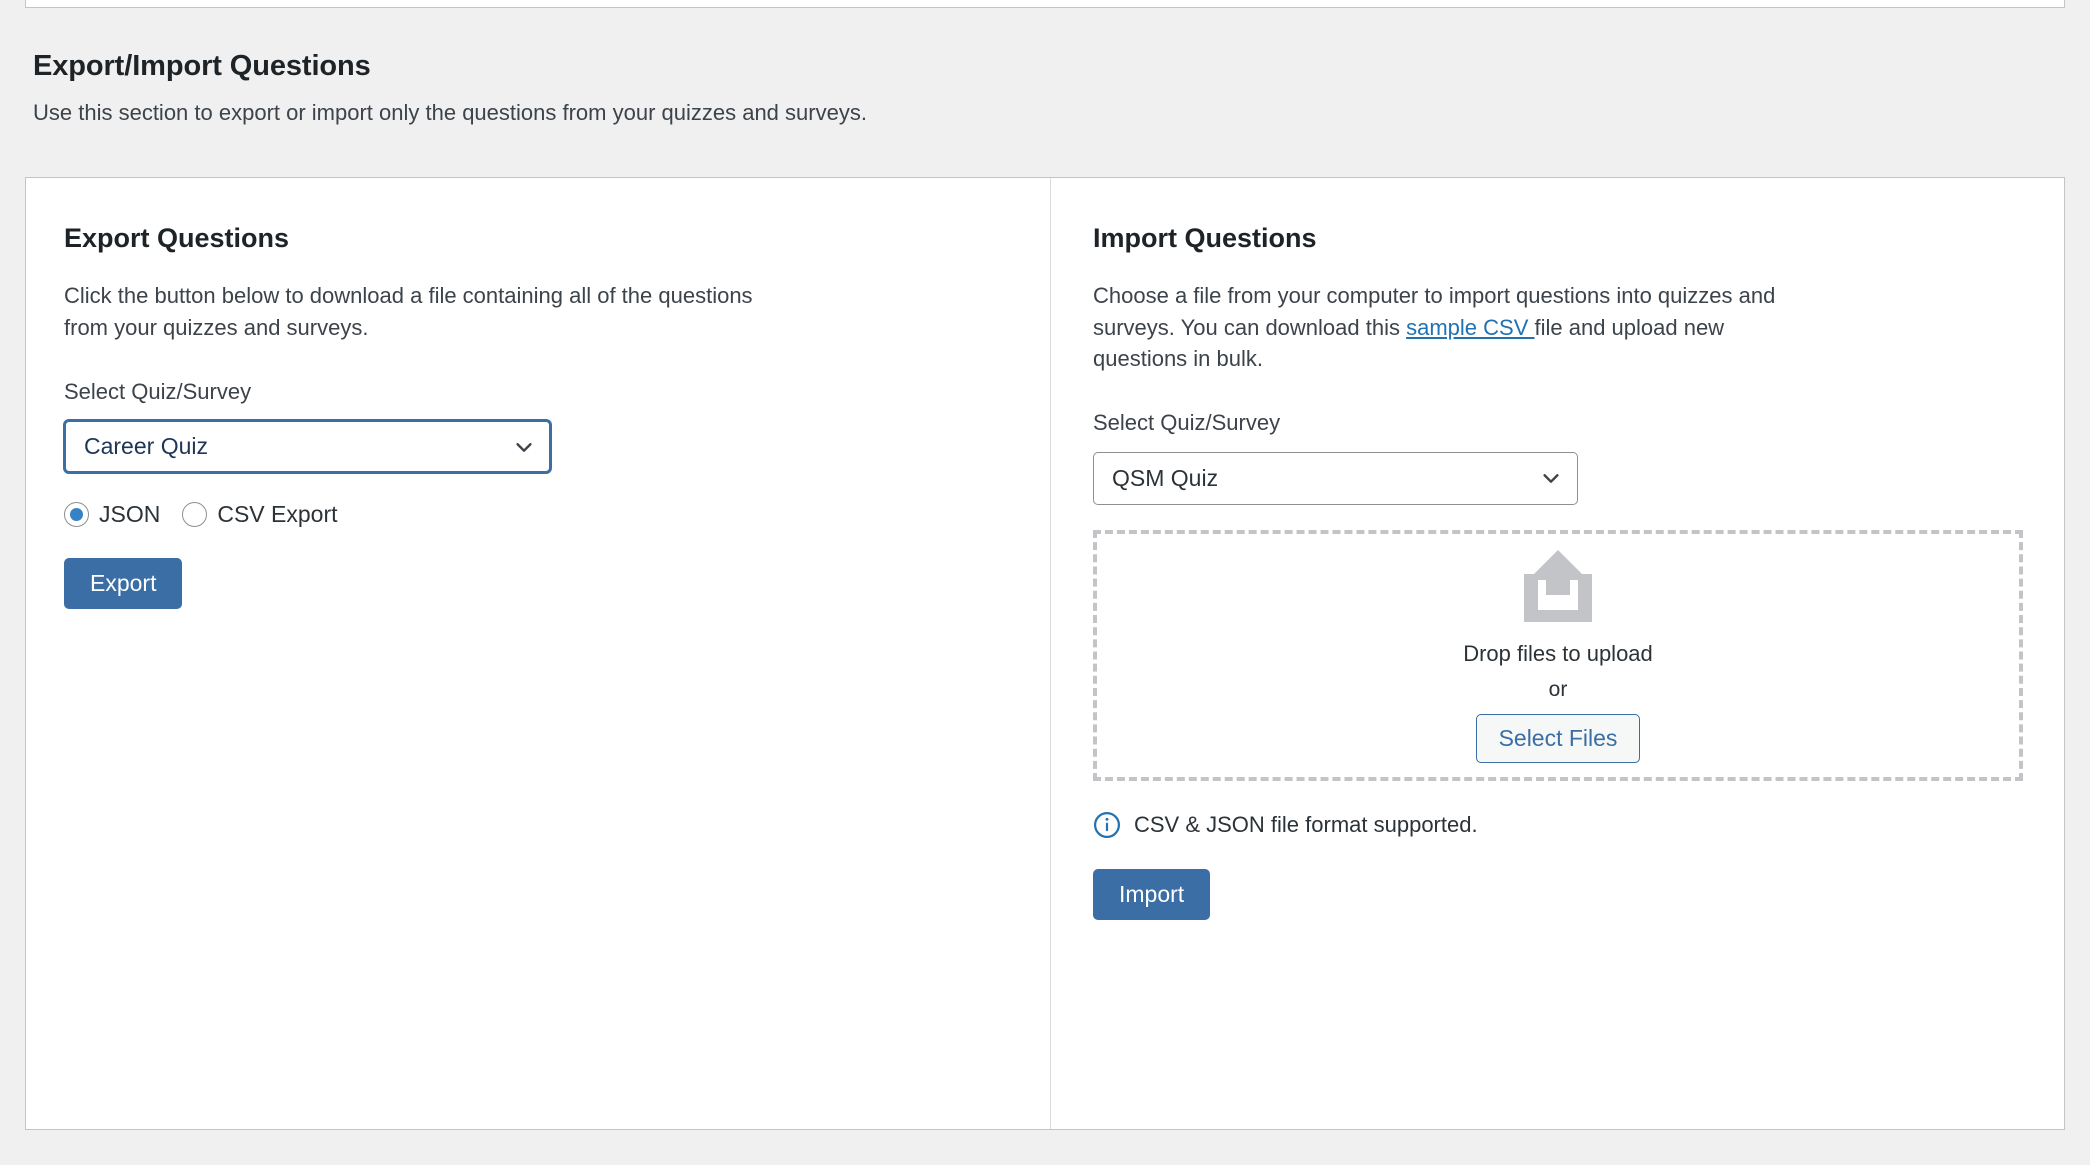 The height and width of the screenshot is (1165, 2090). What do you see at coordinates (158, 391) in the screenshot?
I see `export-select-label: Select Quiz/Survey` at bounding box center [158, 391].